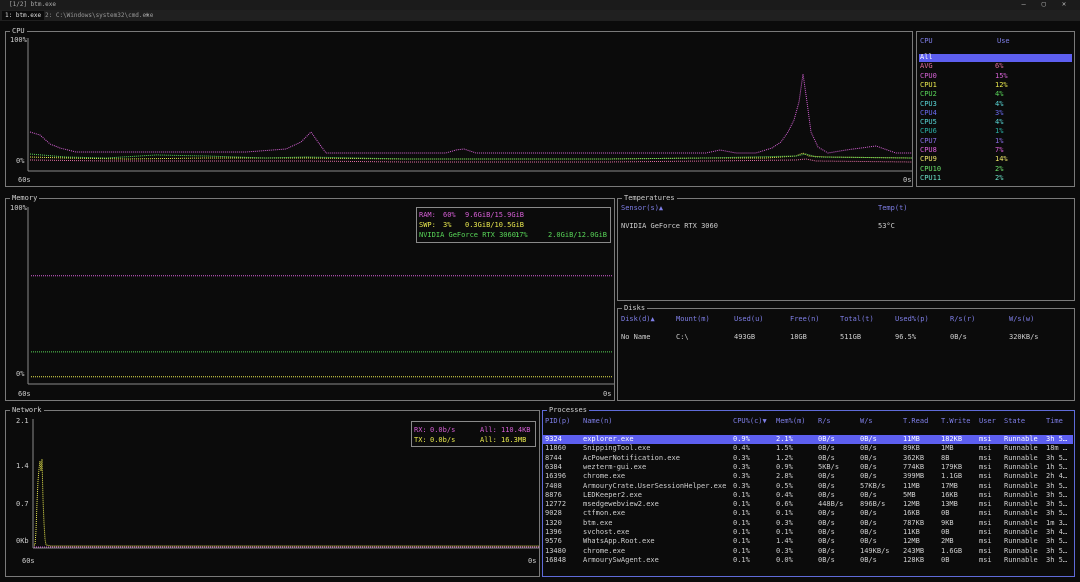  Describe the element at coordinates (669, 226) in the screenshot. I see `temp-row-sensor: NVIDIA GeForce RTX 3060` at that location.